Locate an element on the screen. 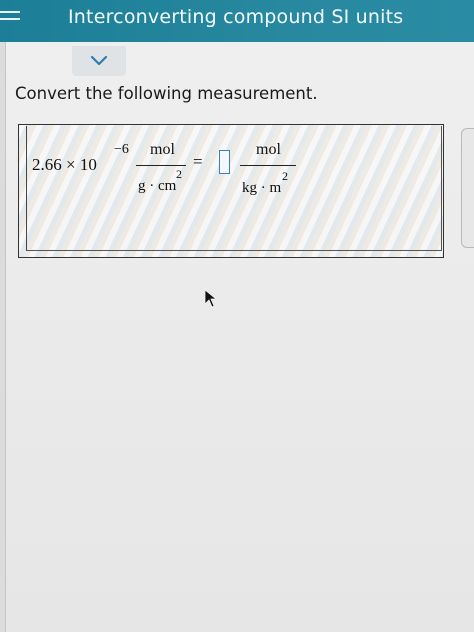  app-header: Interconverting compound SI units is located at coordinates (237, 21).